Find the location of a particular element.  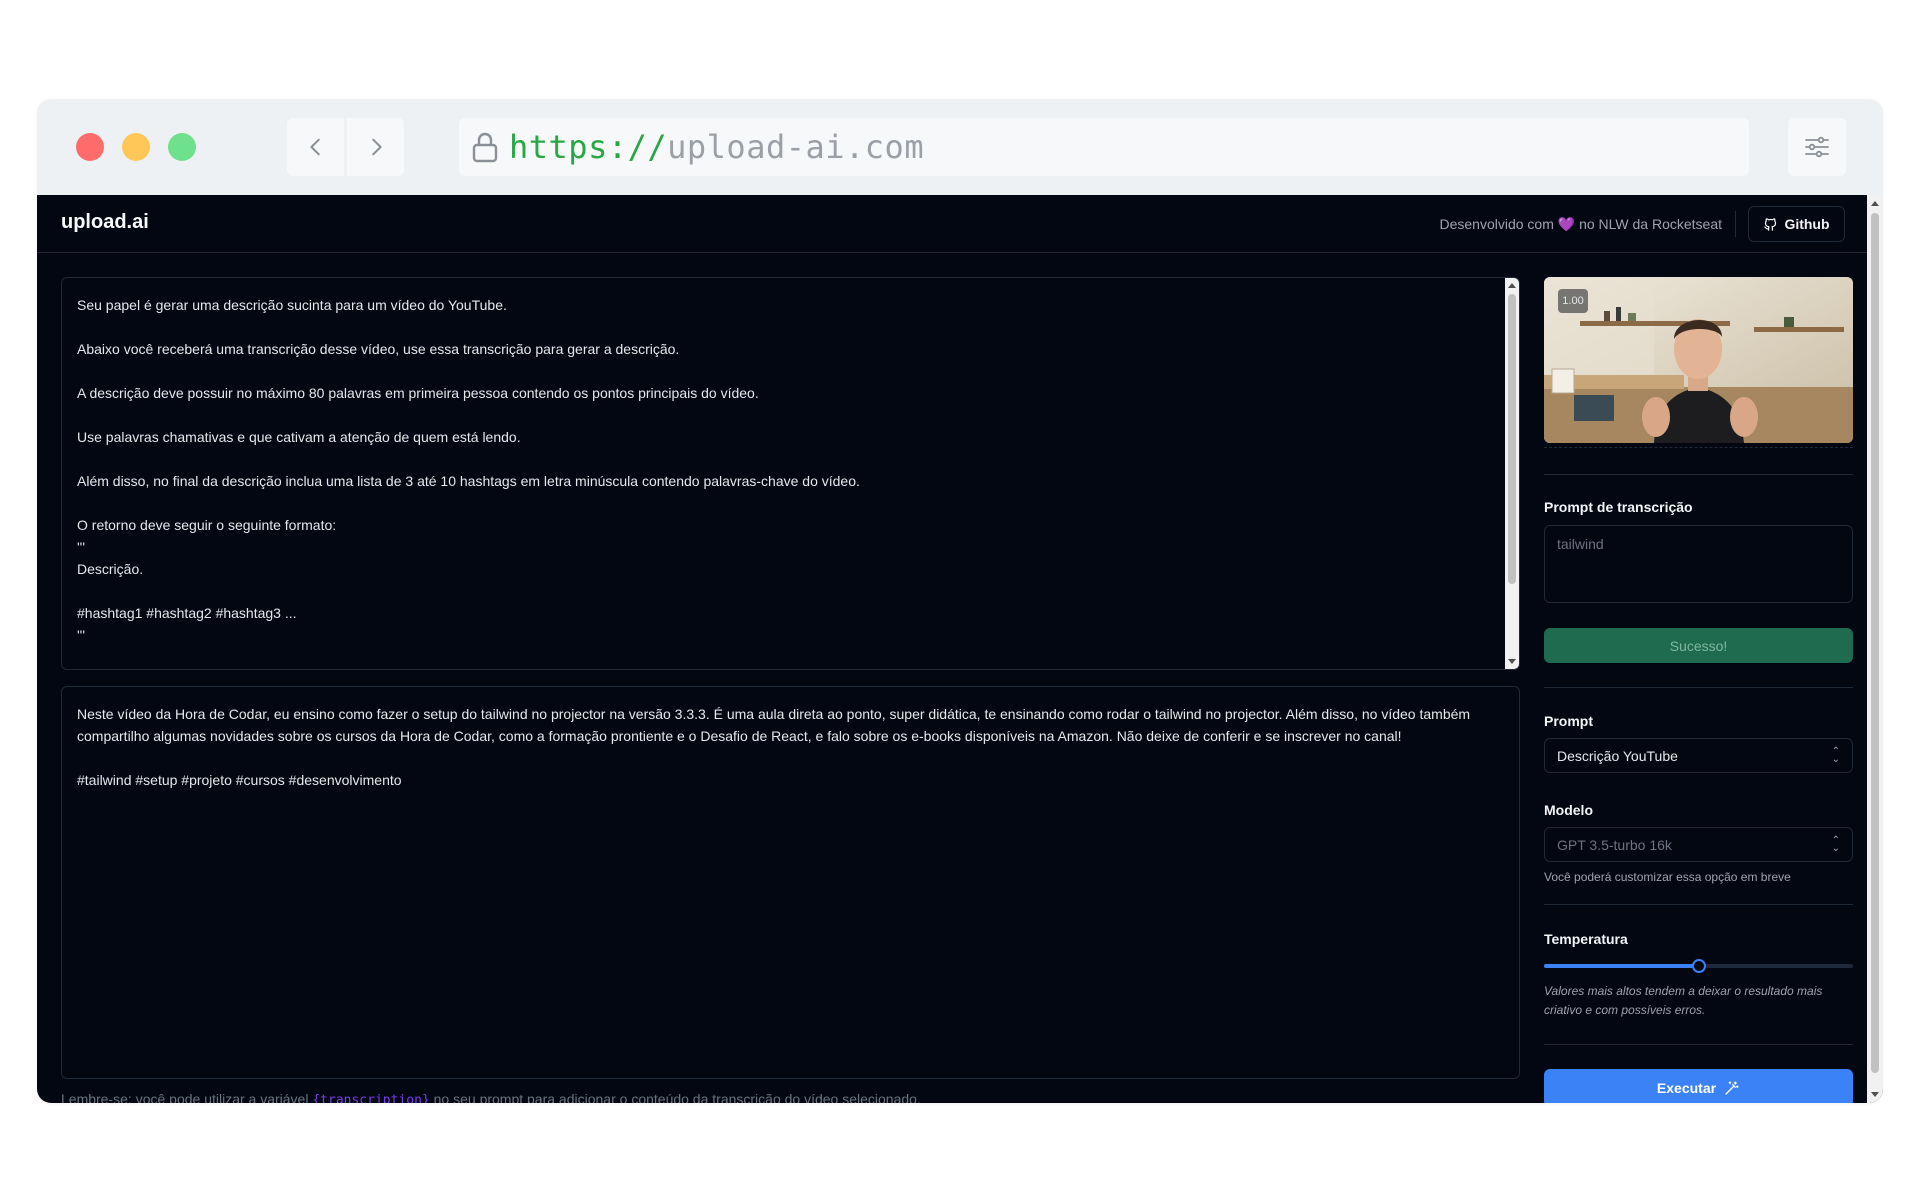

transcription-prompt-label: Prompt de transcrição is located at coordinates (1618, 507).